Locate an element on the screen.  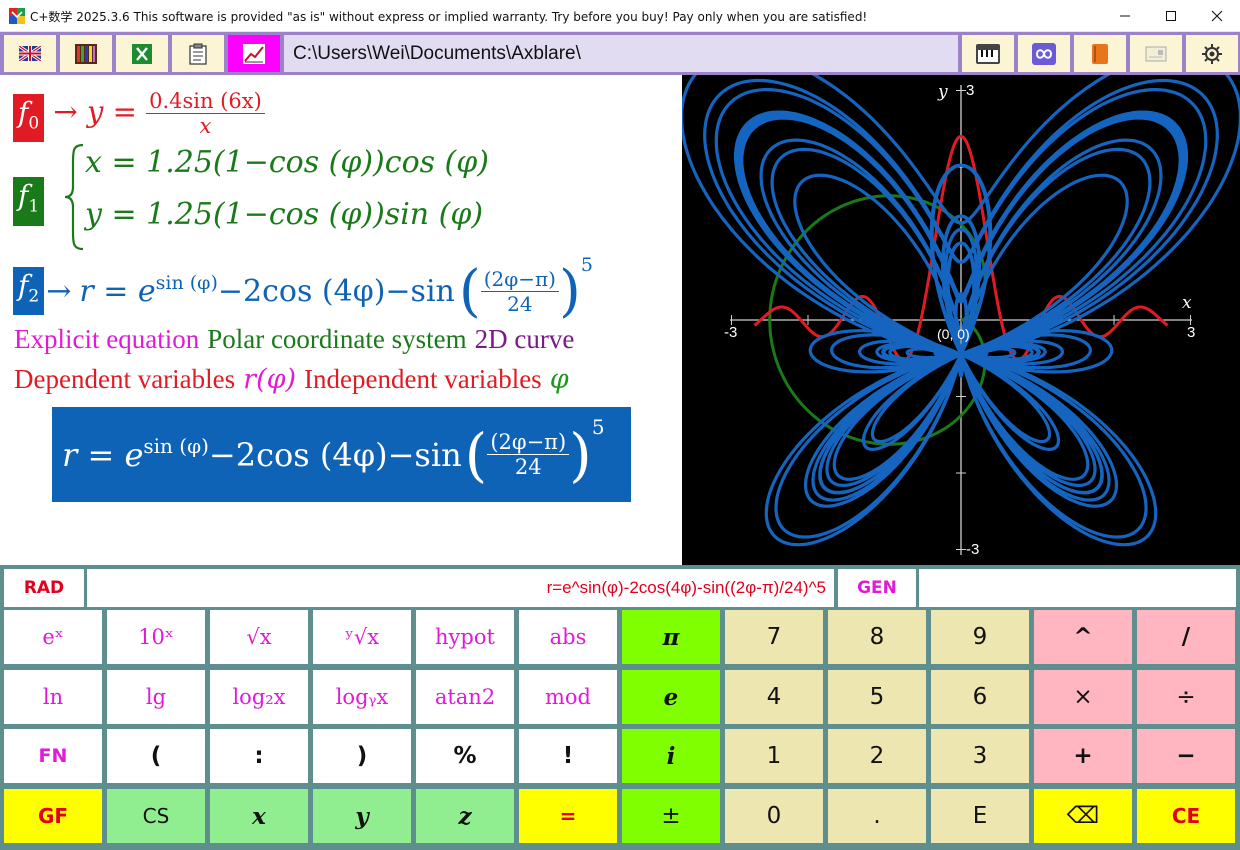
key-equals: = is located at coordinates (568, 816).